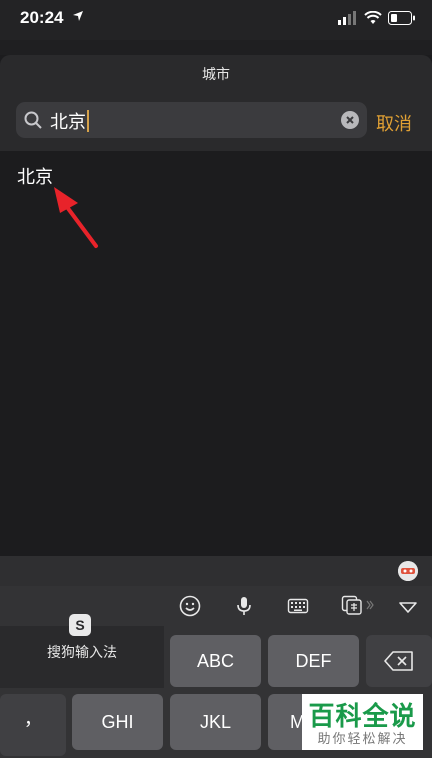 This screenshot has width=432, height=758. Describe the element at coordinates (362, 739) in the screenshot. I see `watermark-subtitle: 助你轻松解决` at that location.